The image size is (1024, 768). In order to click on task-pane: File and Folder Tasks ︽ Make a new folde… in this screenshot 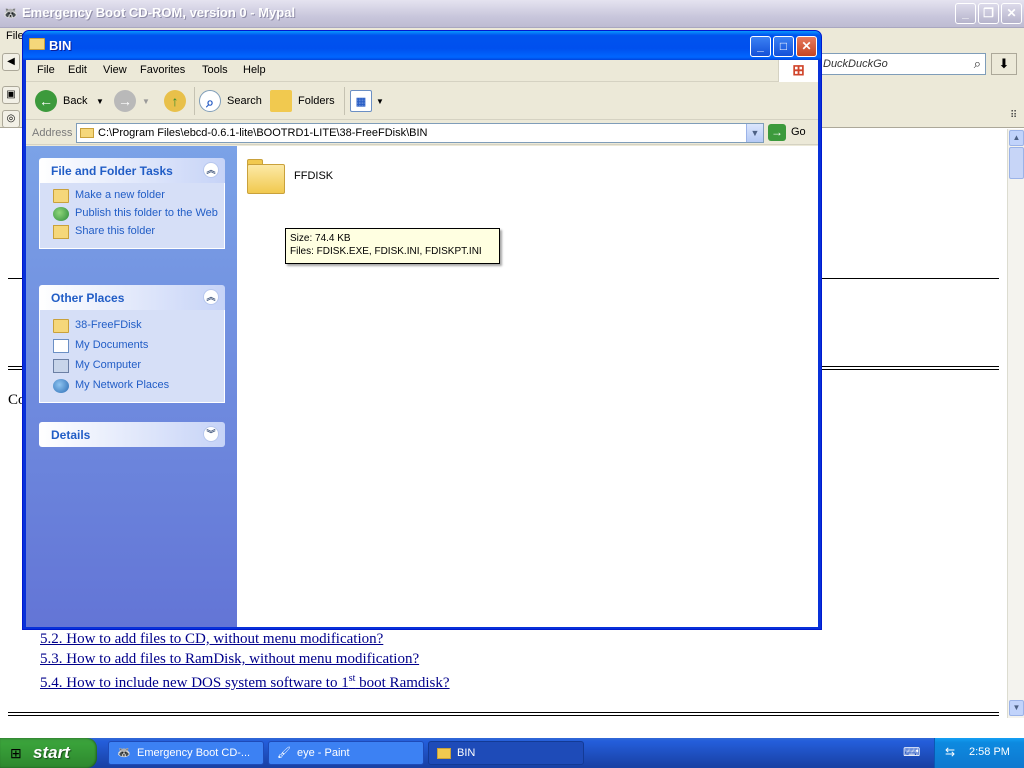, I will do `click(131, 386)`.